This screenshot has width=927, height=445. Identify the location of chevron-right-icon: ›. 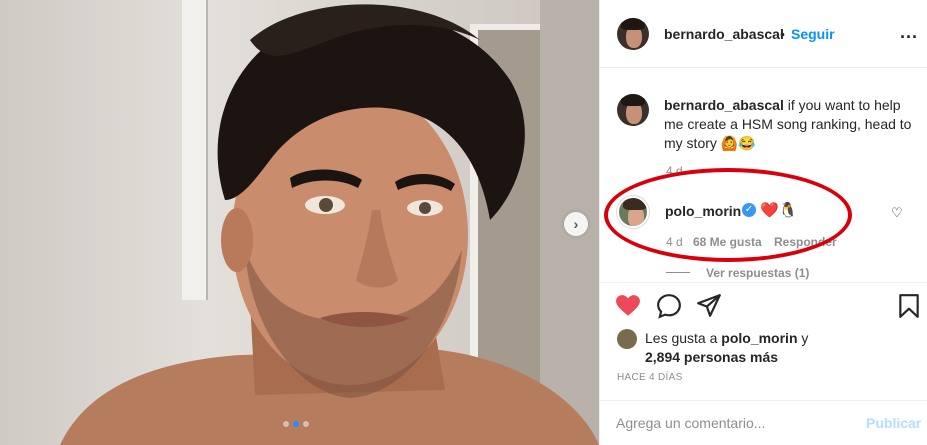
(576, 224).